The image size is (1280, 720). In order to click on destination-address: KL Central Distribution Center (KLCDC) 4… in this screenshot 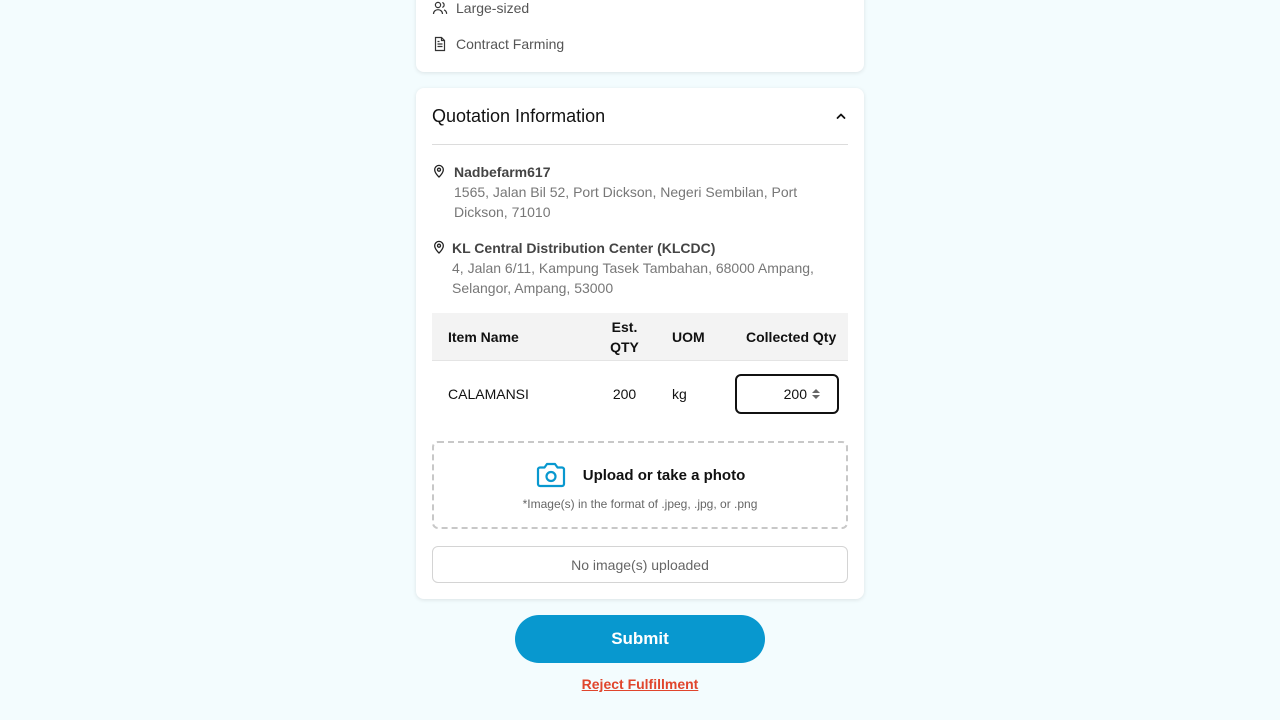, I will do `click(633, 268)`.